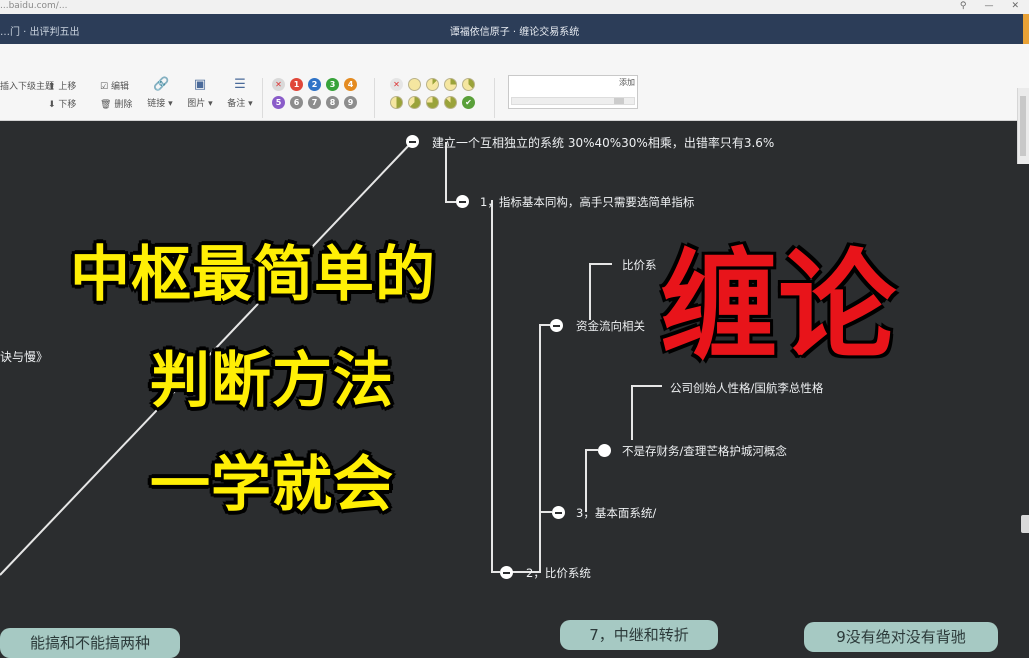  What do you see at coordinates (646, 412) in the screenshot?
I see `connector-gs` at bounding box center [646, 412].